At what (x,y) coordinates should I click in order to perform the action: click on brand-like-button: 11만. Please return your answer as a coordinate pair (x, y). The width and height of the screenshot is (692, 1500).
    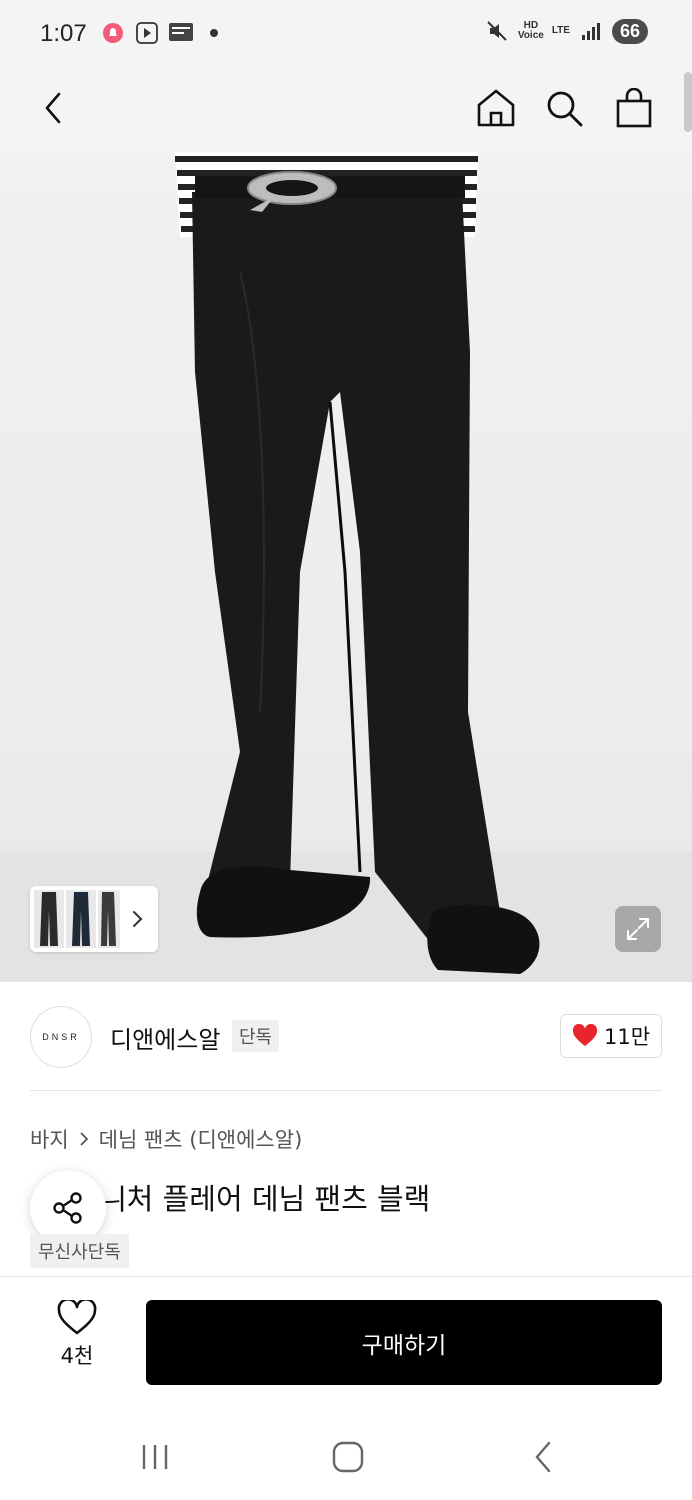
    Looking at the image, I should click on (611, 1036).